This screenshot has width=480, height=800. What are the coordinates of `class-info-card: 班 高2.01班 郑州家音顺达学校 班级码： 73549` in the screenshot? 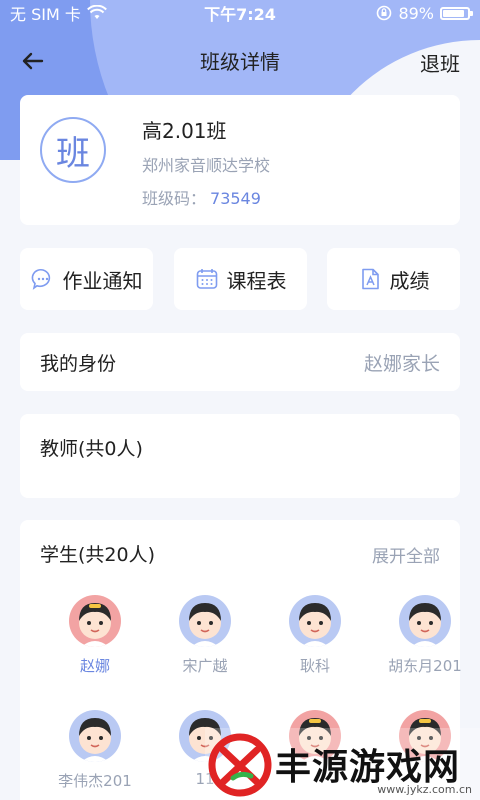 It's located at (240, 160).